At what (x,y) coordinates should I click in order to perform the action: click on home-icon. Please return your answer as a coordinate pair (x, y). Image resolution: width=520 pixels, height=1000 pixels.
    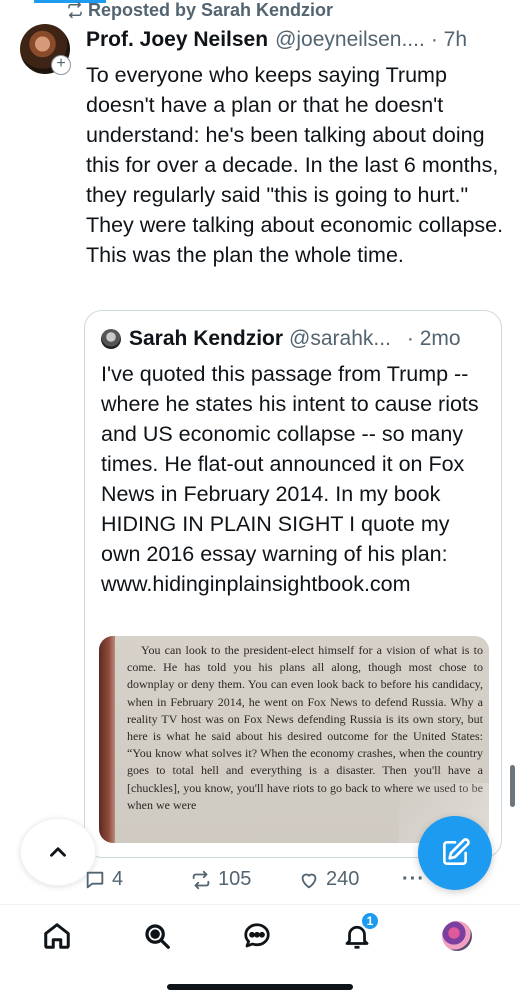
    Looking at the image, I should click on (57, 936).